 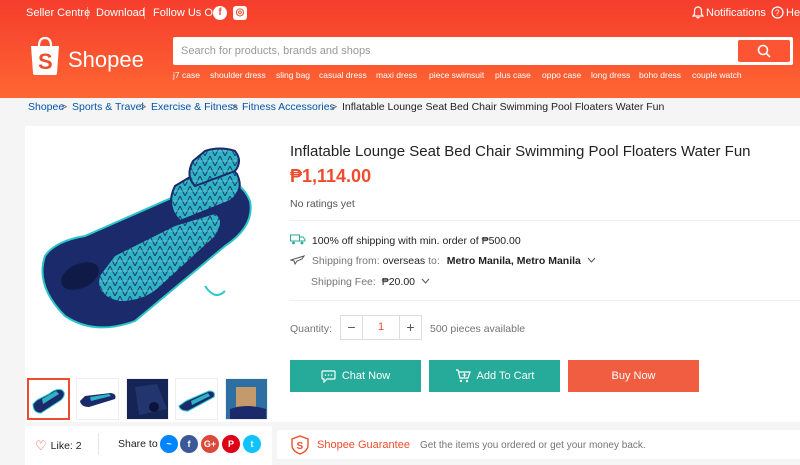 I want to click on breadcrumb-link: Fitness Accessories, so click(x=288, y=107).